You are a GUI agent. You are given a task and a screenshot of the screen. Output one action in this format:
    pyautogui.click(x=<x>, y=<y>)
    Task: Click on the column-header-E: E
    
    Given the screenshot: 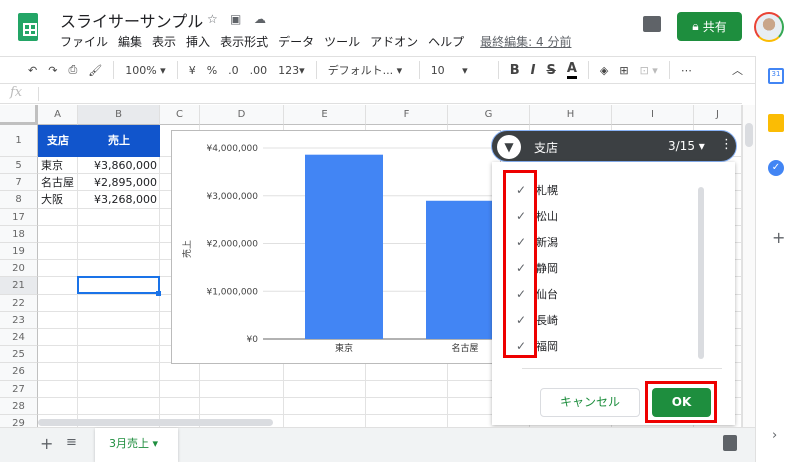 What is the action you would take?
    pyautogui.click(x=325, y=115)
    